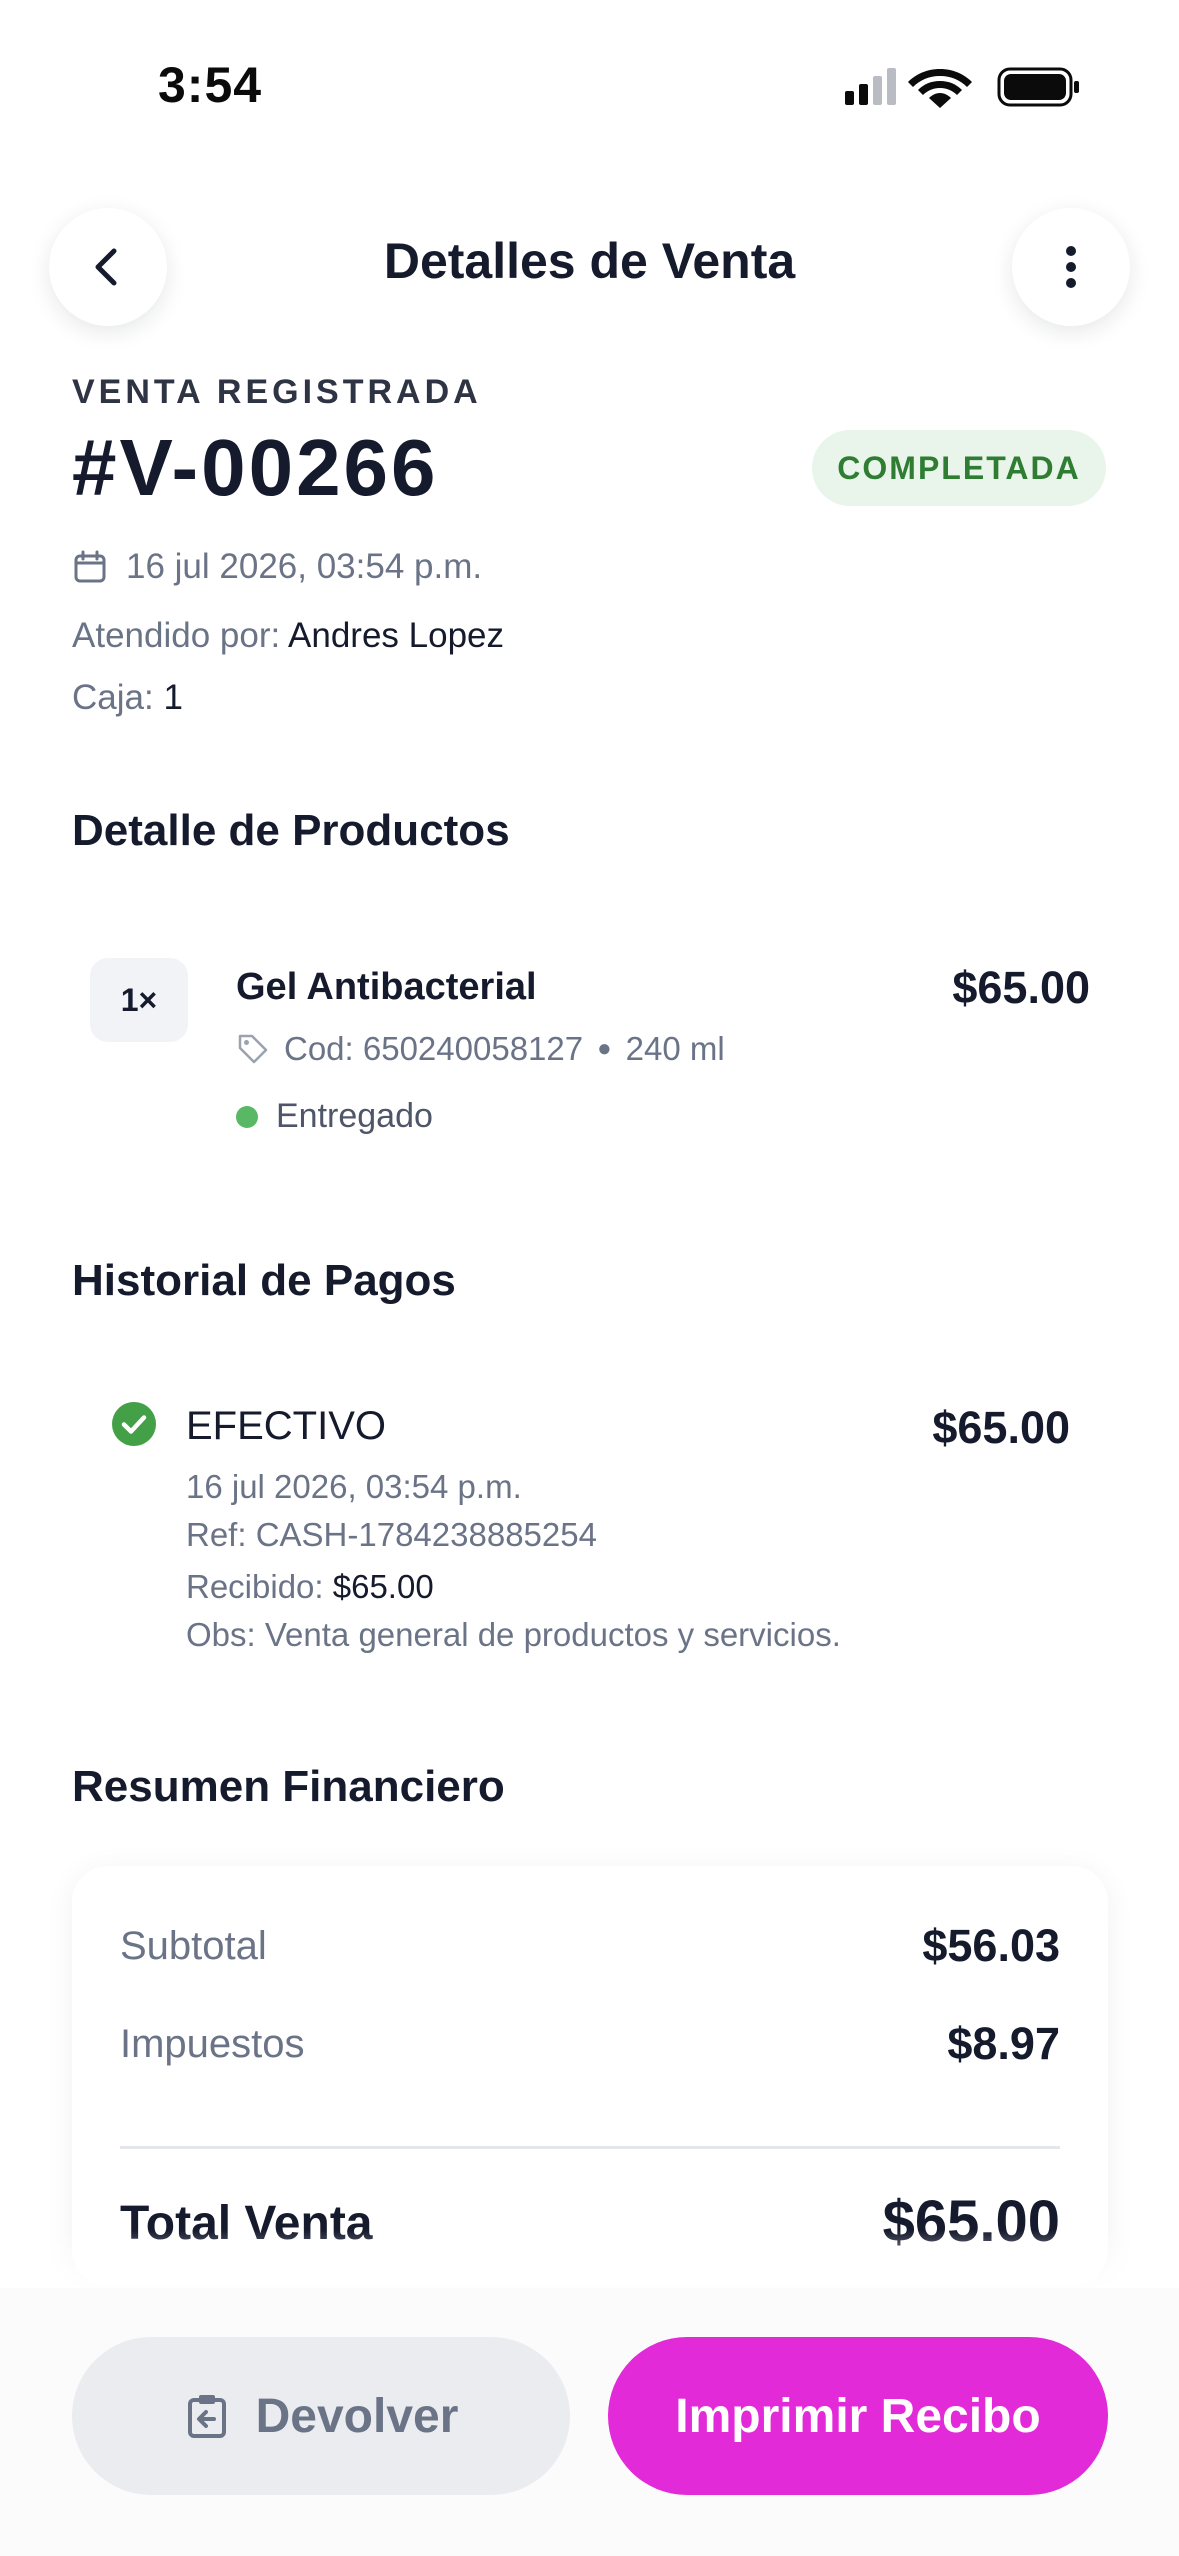 This screenshot has height=2556, width=1179. What do you see at coordinates (255, 467) in the screenshot?
I see `sale-id: #V-00266` at bounding box center [255, 467].